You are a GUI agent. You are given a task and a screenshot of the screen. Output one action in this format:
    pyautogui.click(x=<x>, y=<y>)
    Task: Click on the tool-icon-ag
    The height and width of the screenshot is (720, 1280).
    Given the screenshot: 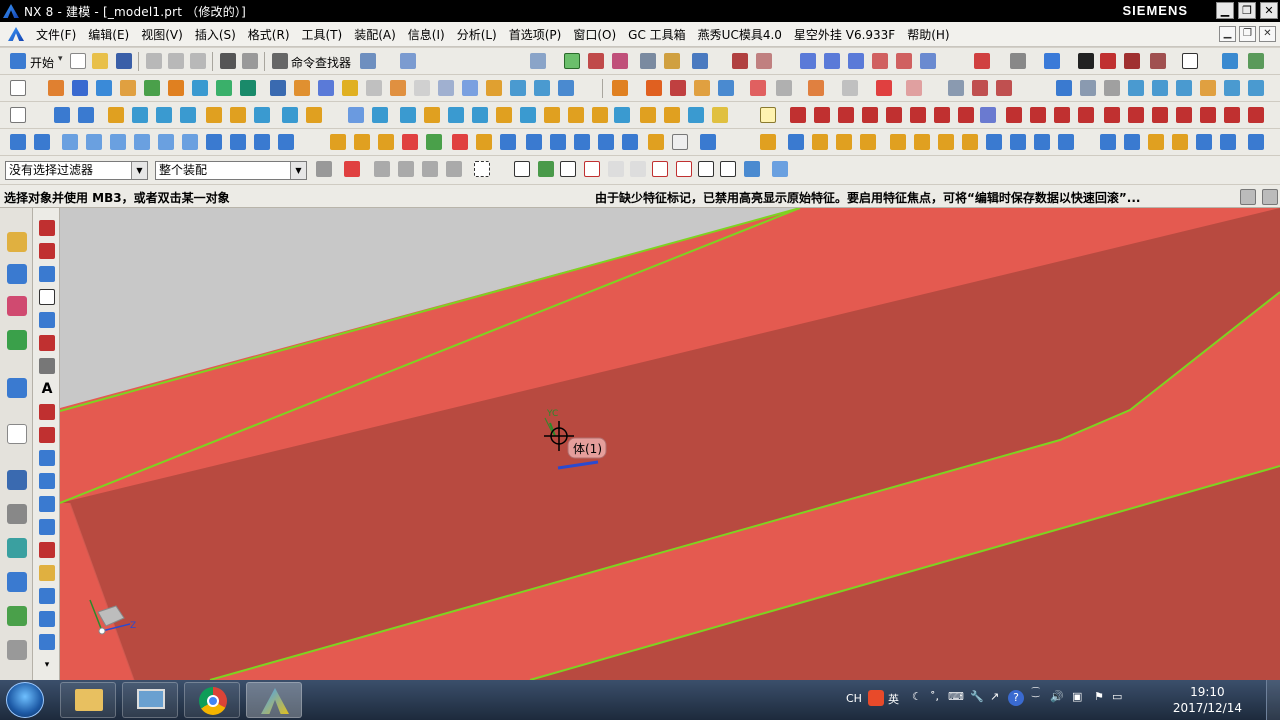 What is the action you would take?
    pyautogui.click(x=1228, y=142)
    